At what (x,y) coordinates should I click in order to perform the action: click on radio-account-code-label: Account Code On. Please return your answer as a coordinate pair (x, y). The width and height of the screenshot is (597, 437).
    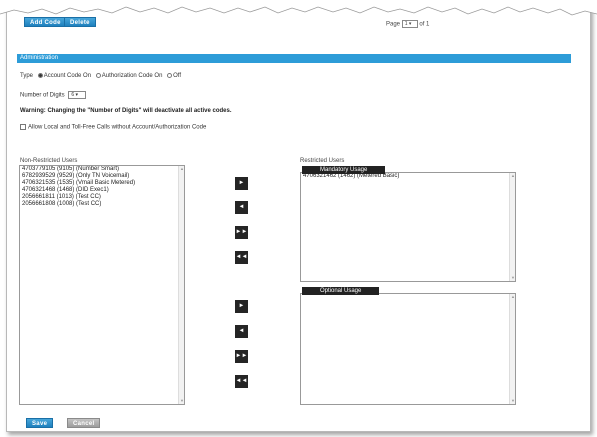
    Looking at the image, I should click on (67, 76).